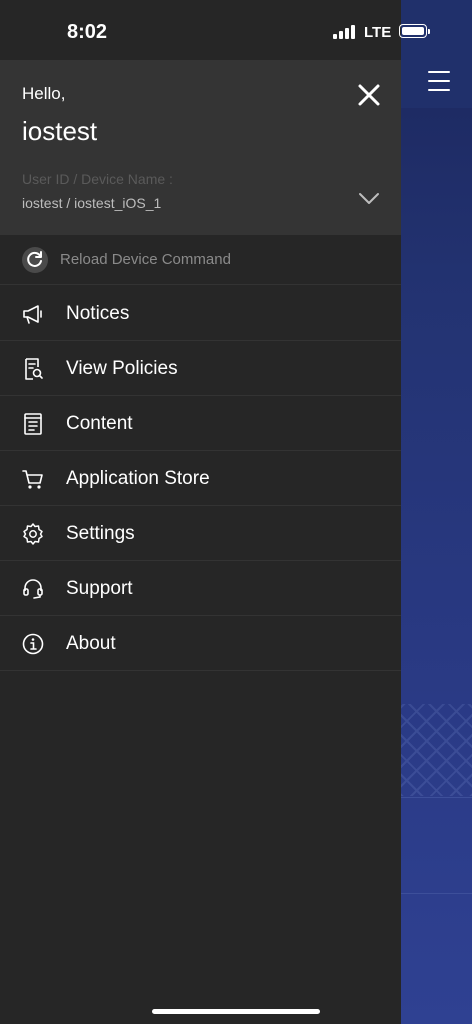  I want to click on menu-item-notices: Notices, so click(200, 313).